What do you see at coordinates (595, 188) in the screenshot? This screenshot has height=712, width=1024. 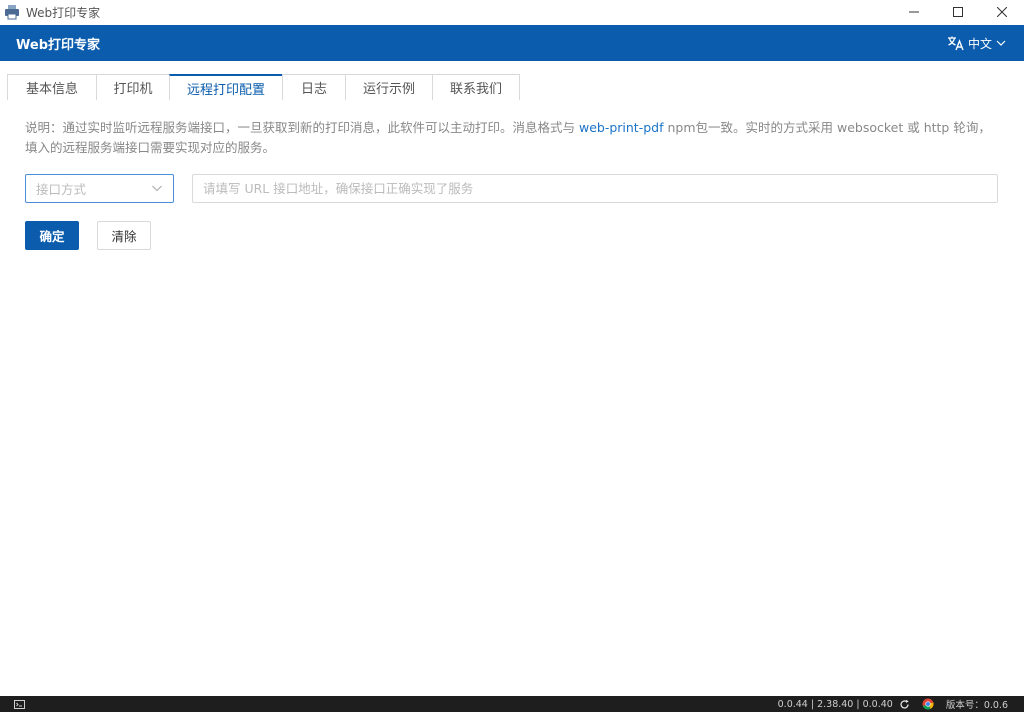 I see `url-input` at bounding box center [595, 188].